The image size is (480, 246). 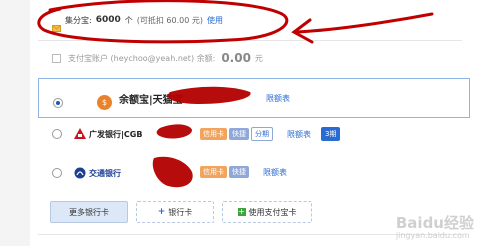 What do you see at coordinates (432, 235) in the screenshot?
I see `watermark-sub: jingyan.baidu.com` at bounding box center [432, 235].